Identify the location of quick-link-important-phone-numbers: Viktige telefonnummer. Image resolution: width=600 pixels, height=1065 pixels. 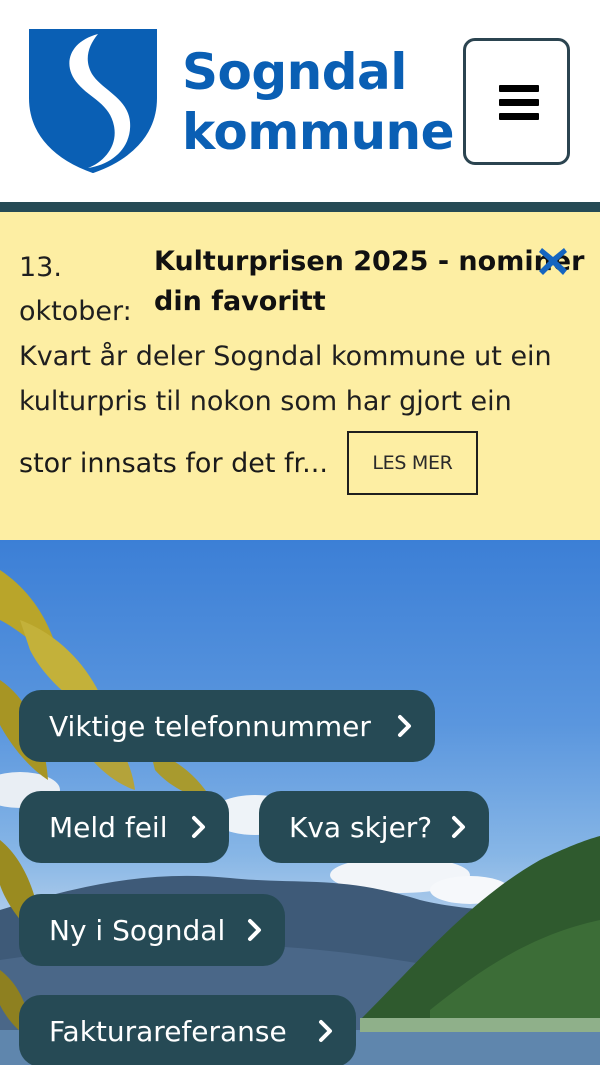
(227, 726).